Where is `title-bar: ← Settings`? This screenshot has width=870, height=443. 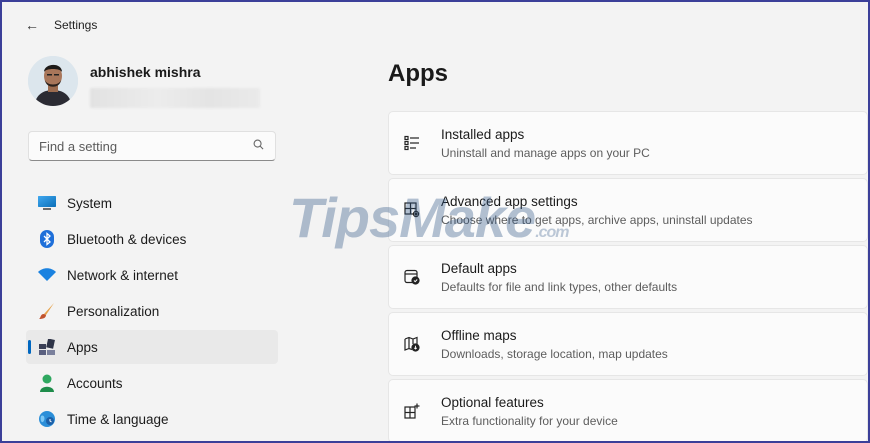
title-bar: ← Settings is located at coordinates (435, 25).